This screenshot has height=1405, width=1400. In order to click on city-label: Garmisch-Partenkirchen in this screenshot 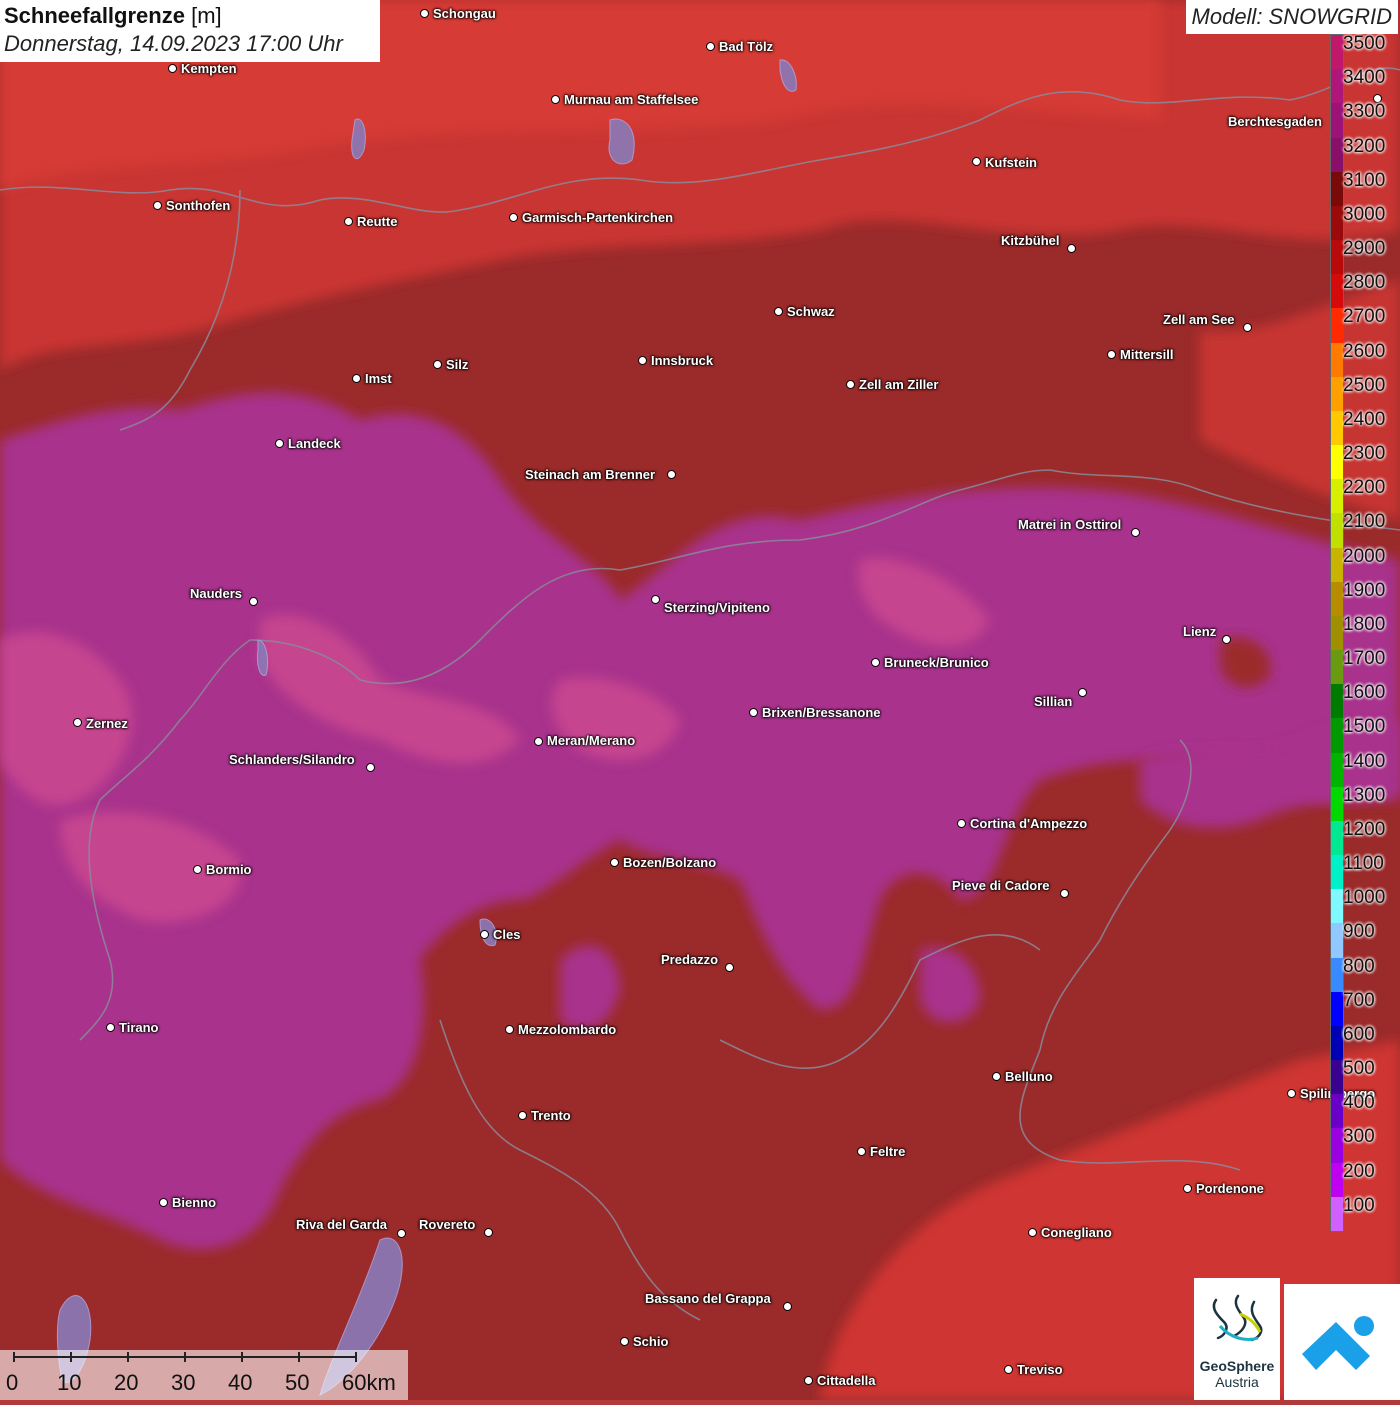, I will do `click(597, 217)`.